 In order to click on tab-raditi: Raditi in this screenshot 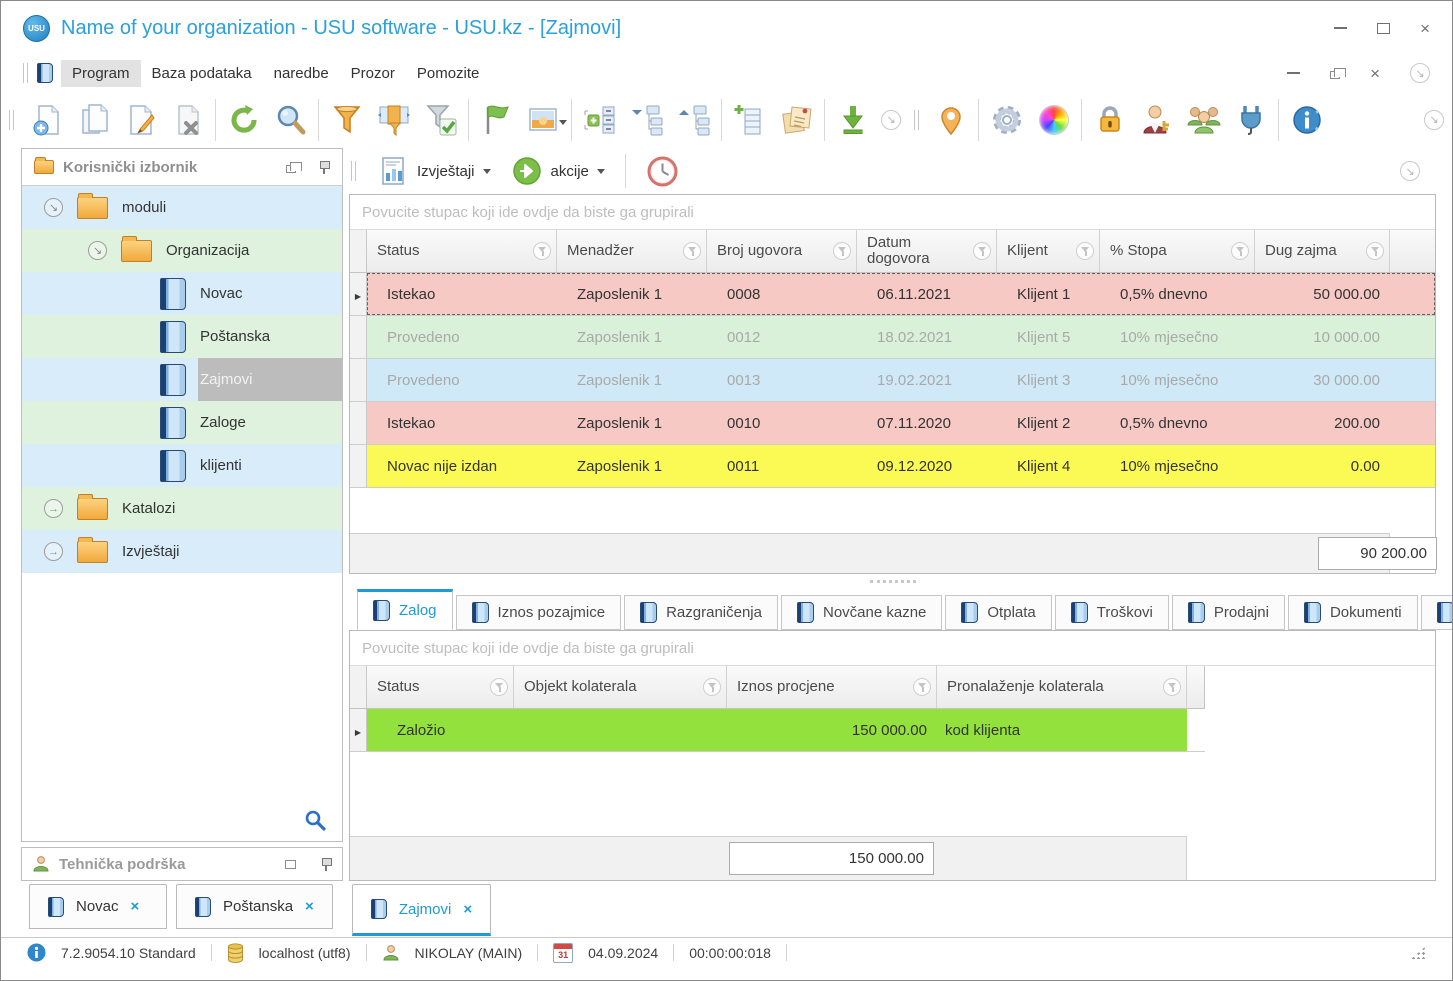, I will do `click(1436, 612)`.